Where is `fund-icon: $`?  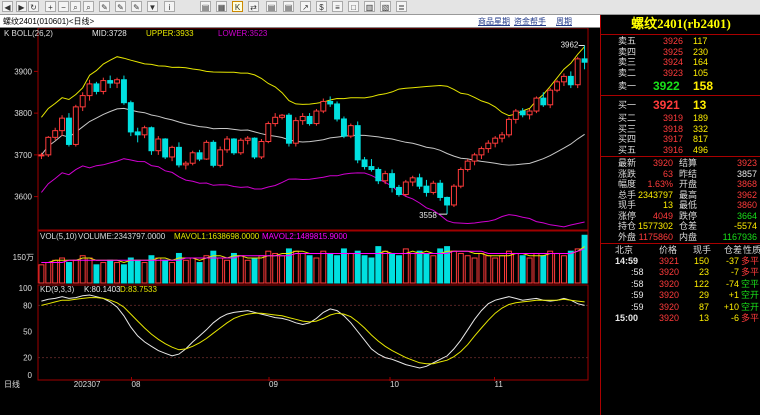 fund-icon: $ is located at coordinates (321, 6).